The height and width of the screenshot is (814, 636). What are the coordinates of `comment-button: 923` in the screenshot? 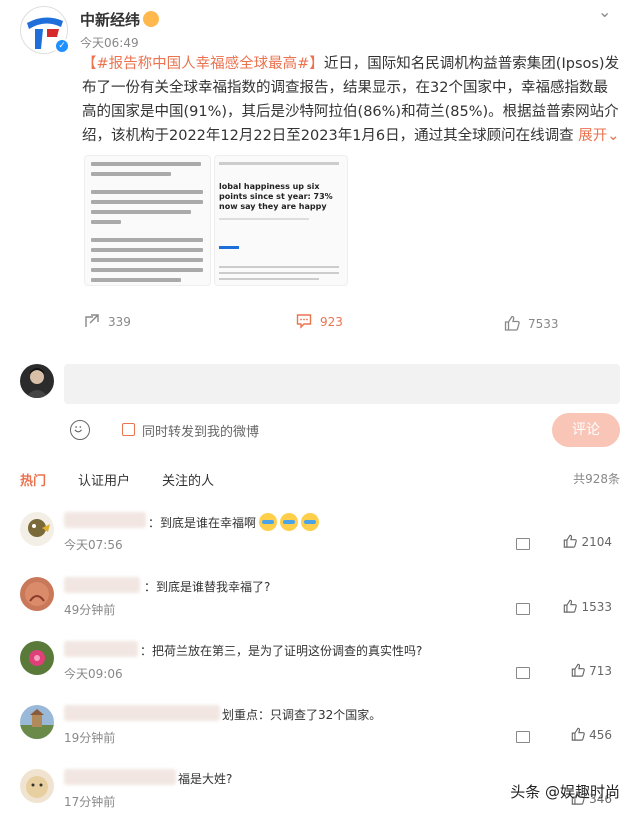 It's located at (319, 322).